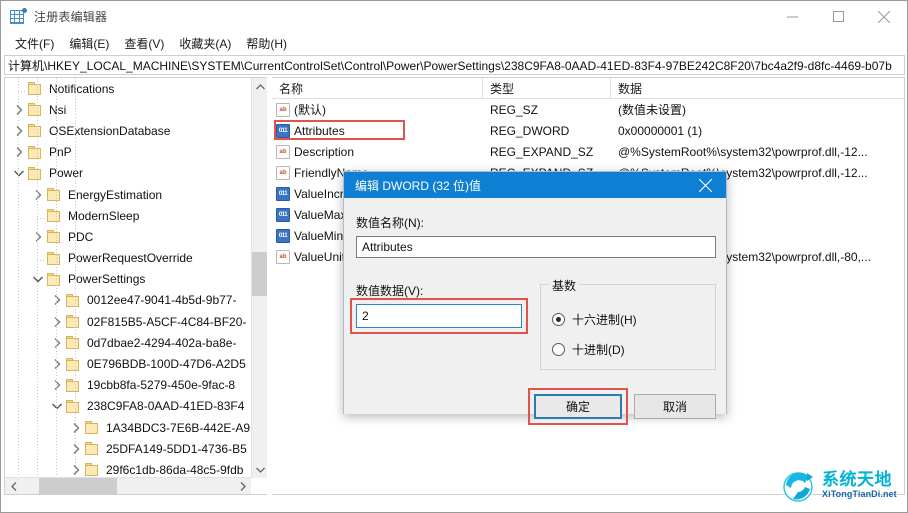  What do you see at coordinates (320, 214) in the screenshot?
I see `value-name-text: ValueMax` at bounding box center [320, 214].